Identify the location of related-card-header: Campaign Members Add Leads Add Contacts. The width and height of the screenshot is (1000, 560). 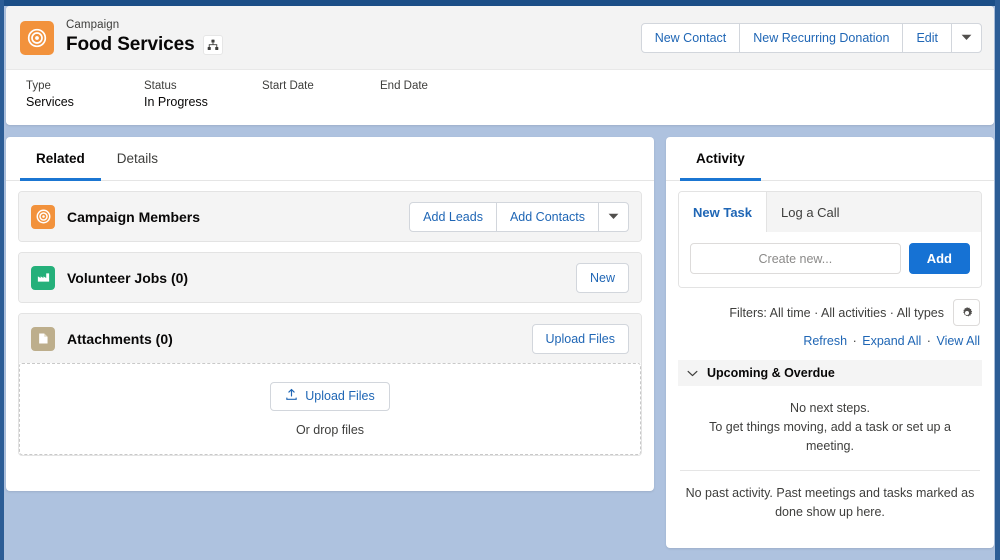
(330, 216).